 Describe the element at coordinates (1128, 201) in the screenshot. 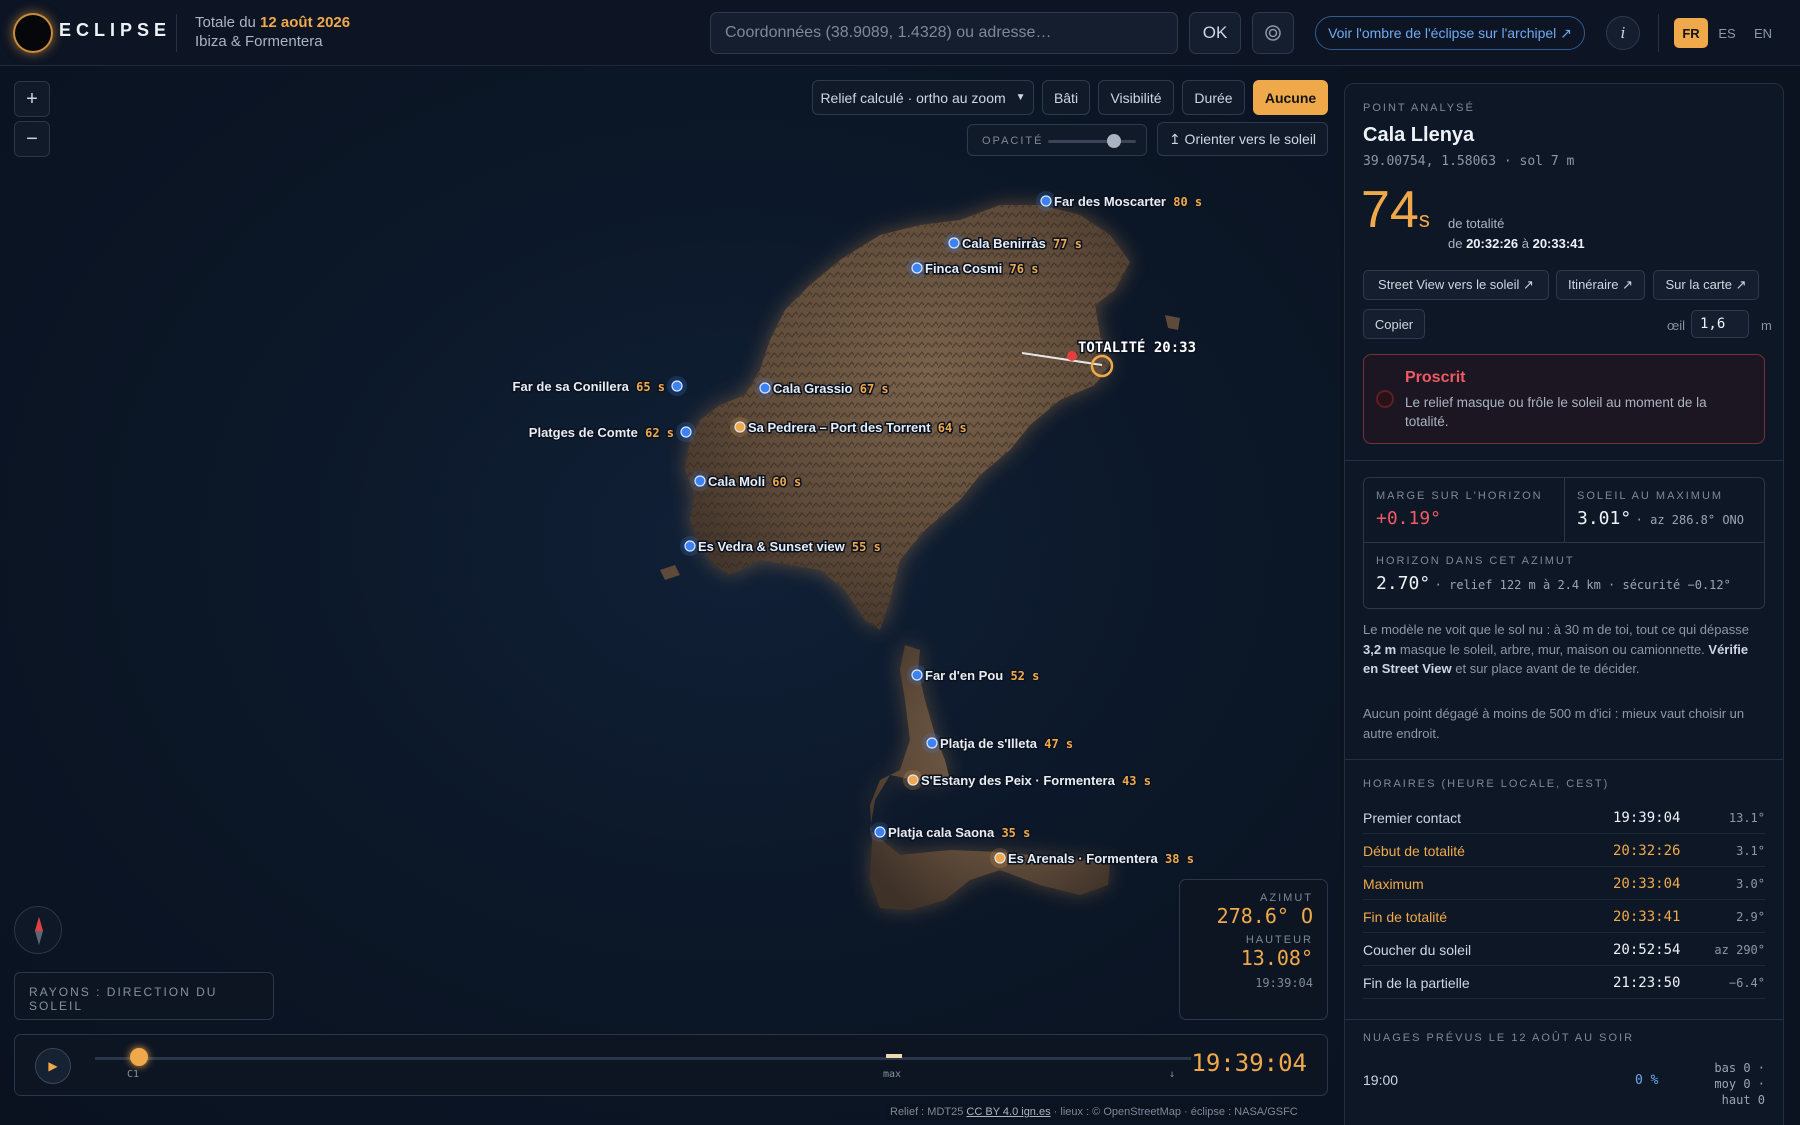

I see `place-name-label: Far des Moscarter 80 s` at that location.